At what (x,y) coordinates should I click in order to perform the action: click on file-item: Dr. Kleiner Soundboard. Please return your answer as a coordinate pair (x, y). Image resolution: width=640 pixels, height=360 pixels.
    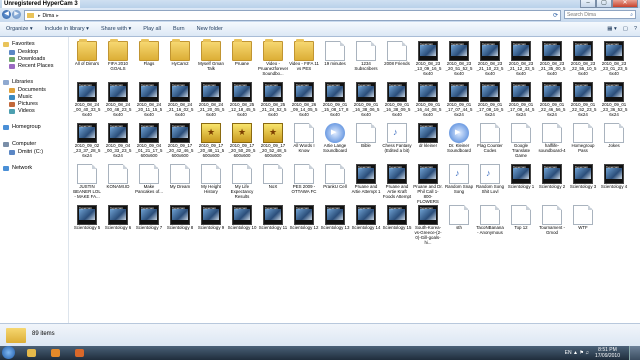
    Looking at the image, I should click on (459, 142).